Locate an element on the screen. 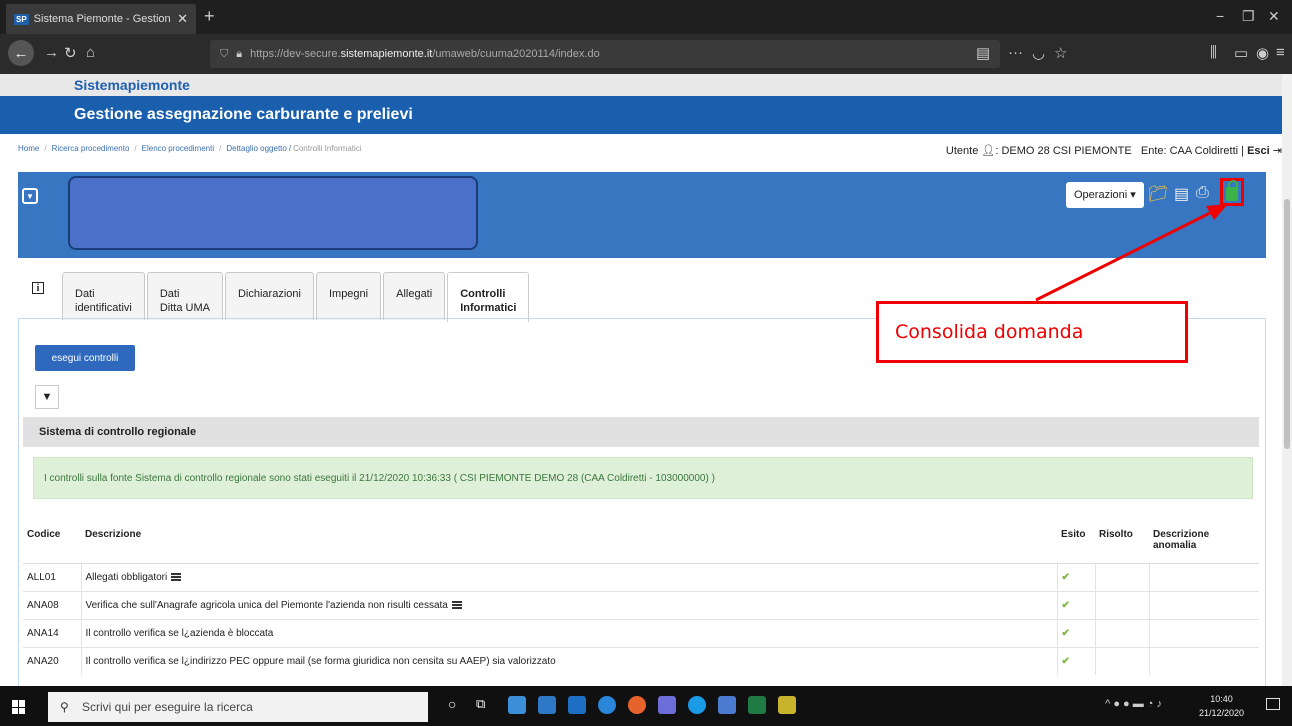 The height and width of the screenshot is (726, 1292). breadcrumb-current: Controlli Informatici is located at coordinates (327, 148).